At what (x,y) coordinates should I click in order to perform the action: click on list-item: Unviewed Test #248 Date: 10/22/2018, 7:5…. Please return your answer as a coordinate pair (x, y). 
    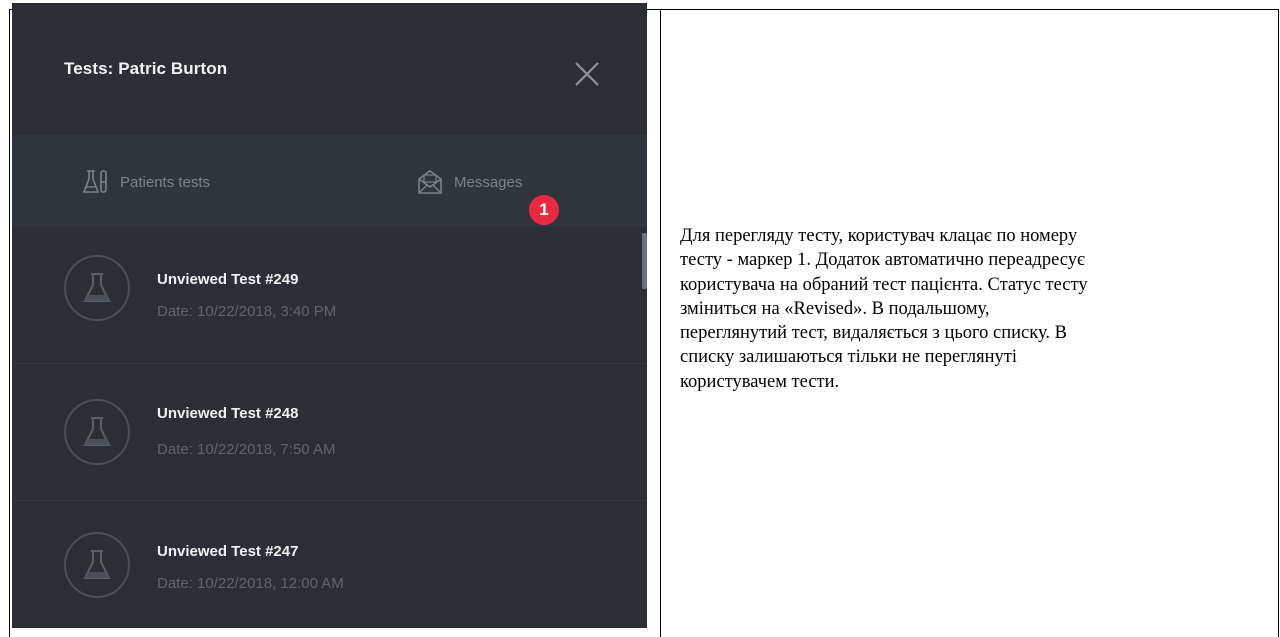
    Looking at the image, I should click on (329, 432).